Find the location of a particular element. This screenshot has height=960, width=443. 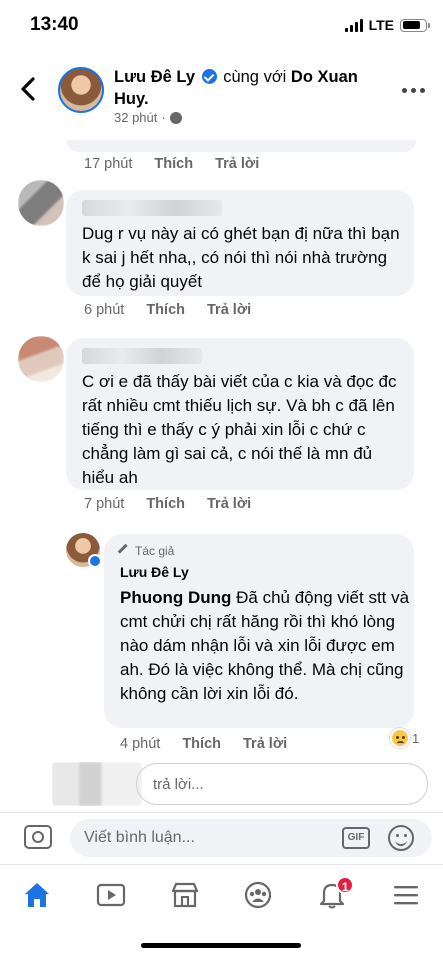

reply-time: 4 phút is located at coordinates (140, 744).